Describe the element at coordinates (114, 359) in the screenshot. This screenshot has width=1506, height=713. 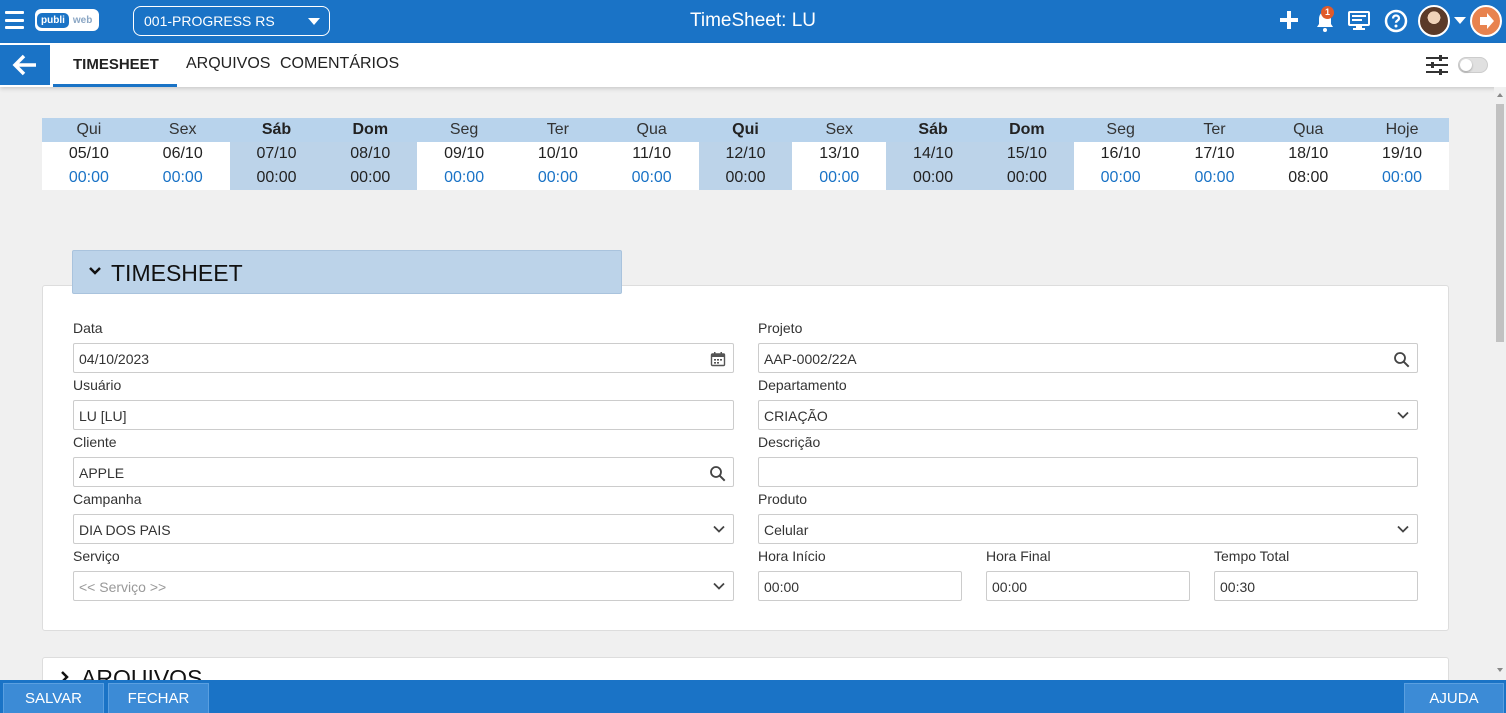
I see `date-field-value: 04/10/2023` at that location.